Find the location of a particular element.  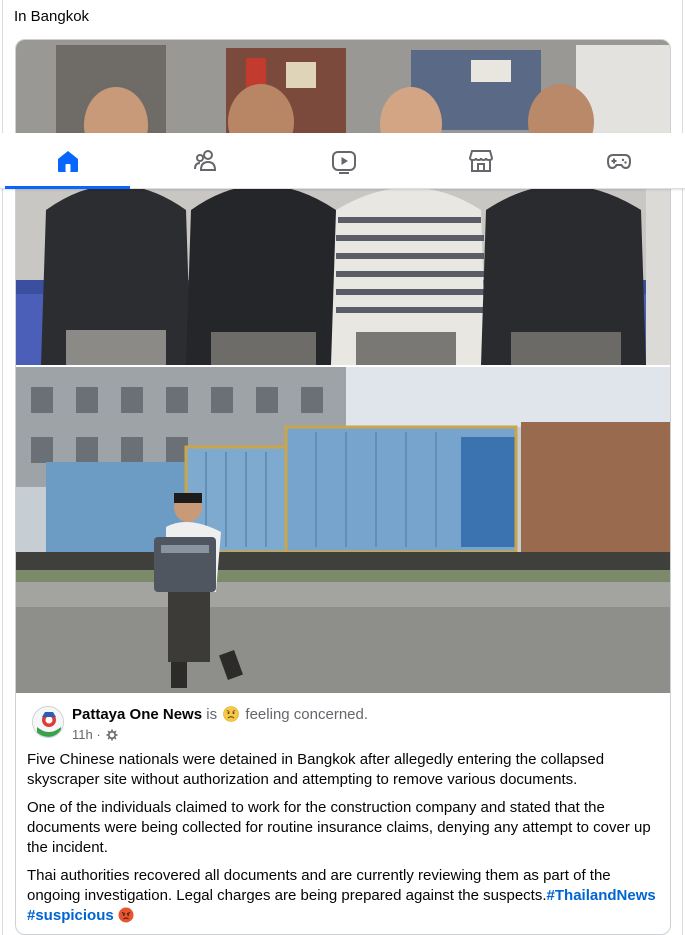

friends-icon is located at coordinates (204, 160).